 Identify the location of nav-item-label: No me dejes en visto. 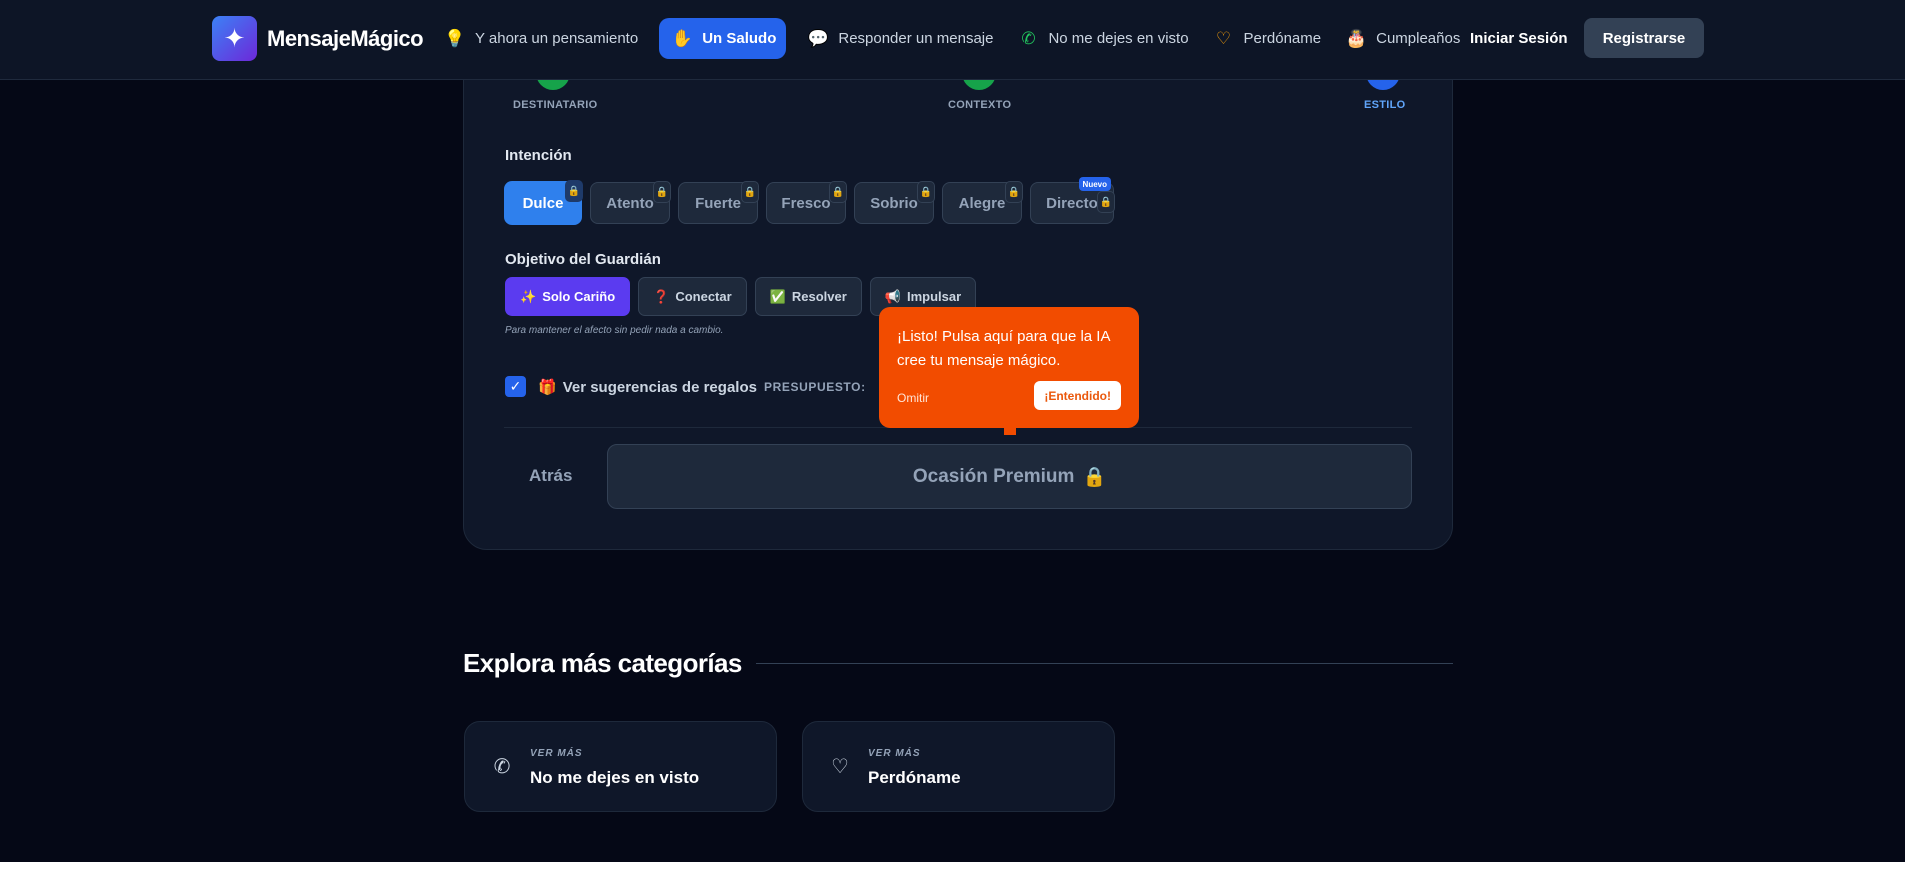
(1118, 38).